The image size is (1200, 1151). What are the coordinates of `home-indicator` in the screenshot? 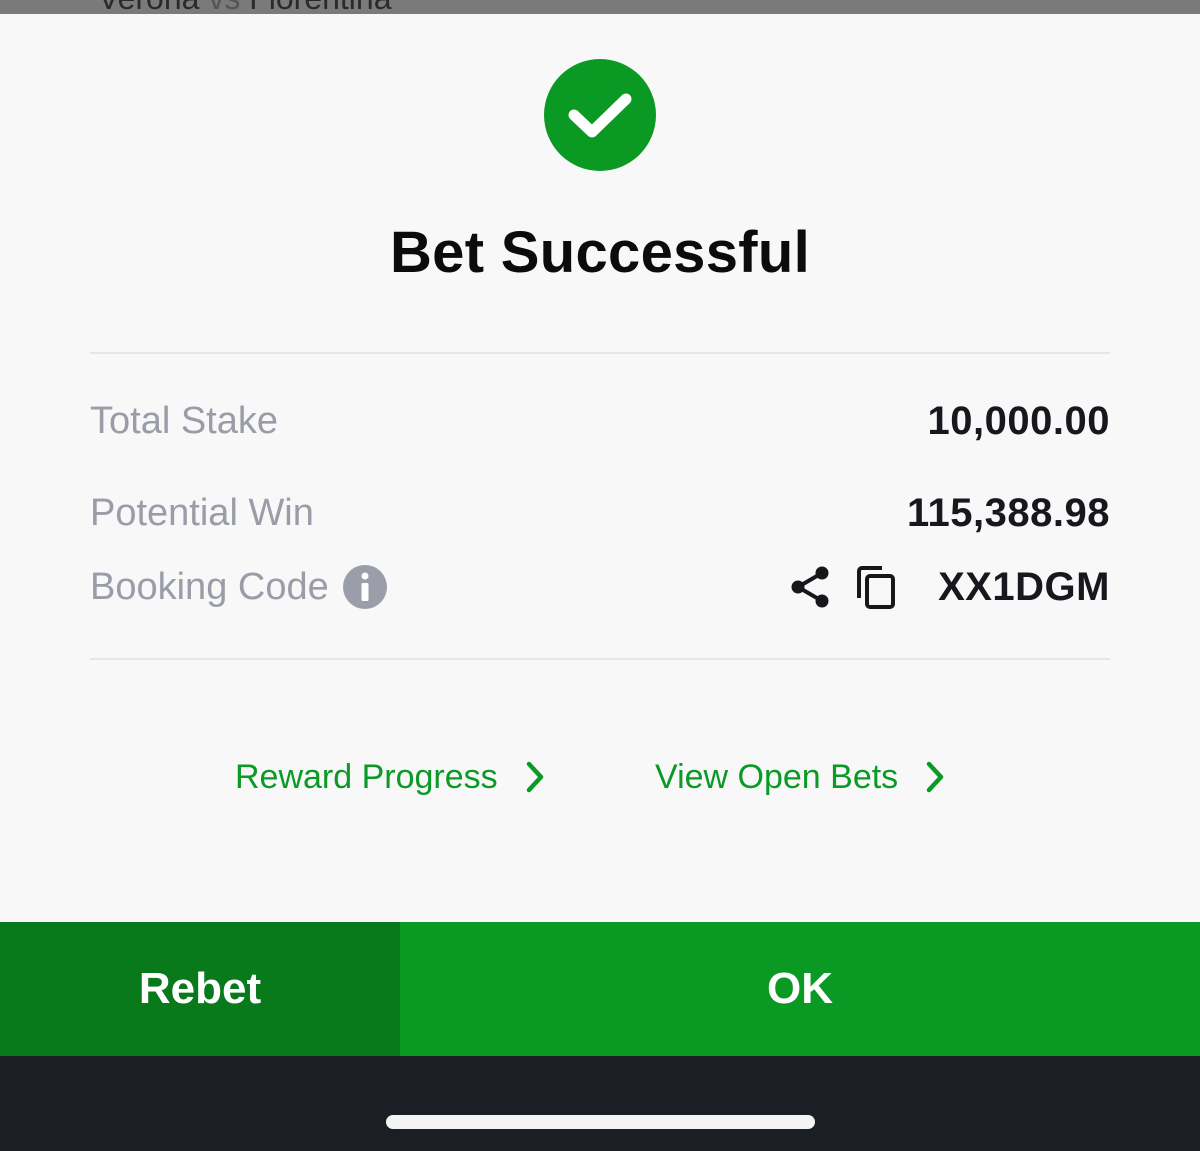 It's located at (600, 1122).